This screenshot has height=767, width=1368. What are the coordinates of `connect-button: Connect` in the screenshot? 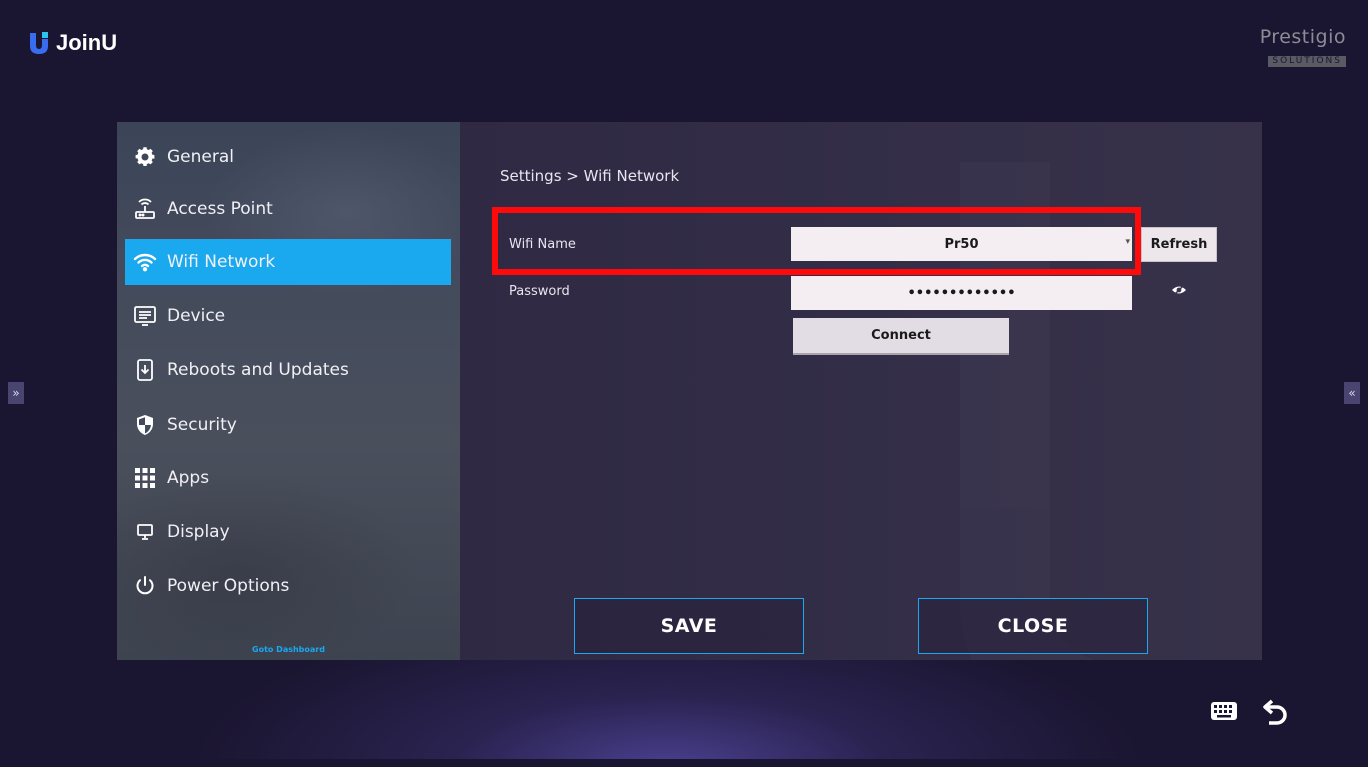 It's located at (901, 336).